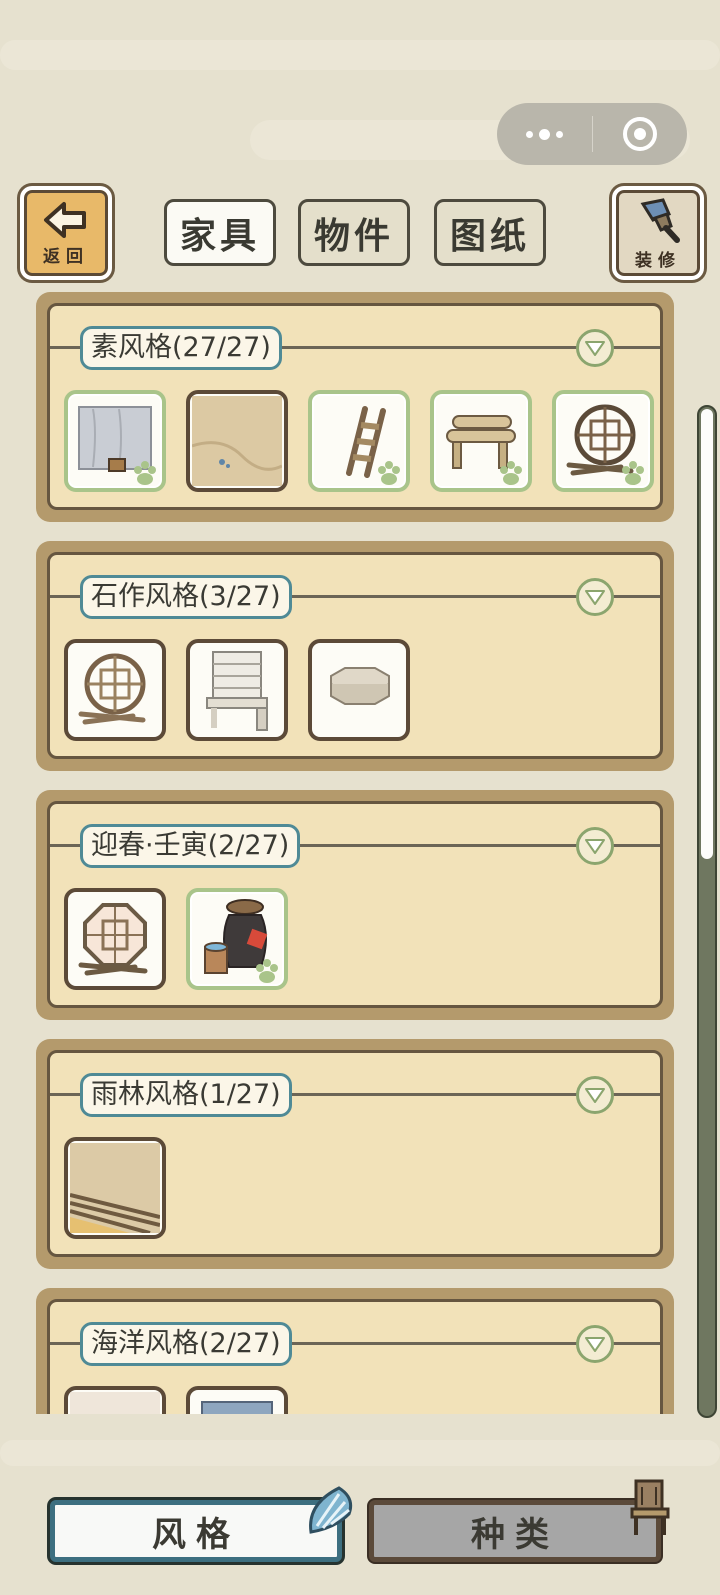  Describe the element at coordinates (186, 597) in the screenshot. I see `section-title: 石作风格(3/27)` at that location.